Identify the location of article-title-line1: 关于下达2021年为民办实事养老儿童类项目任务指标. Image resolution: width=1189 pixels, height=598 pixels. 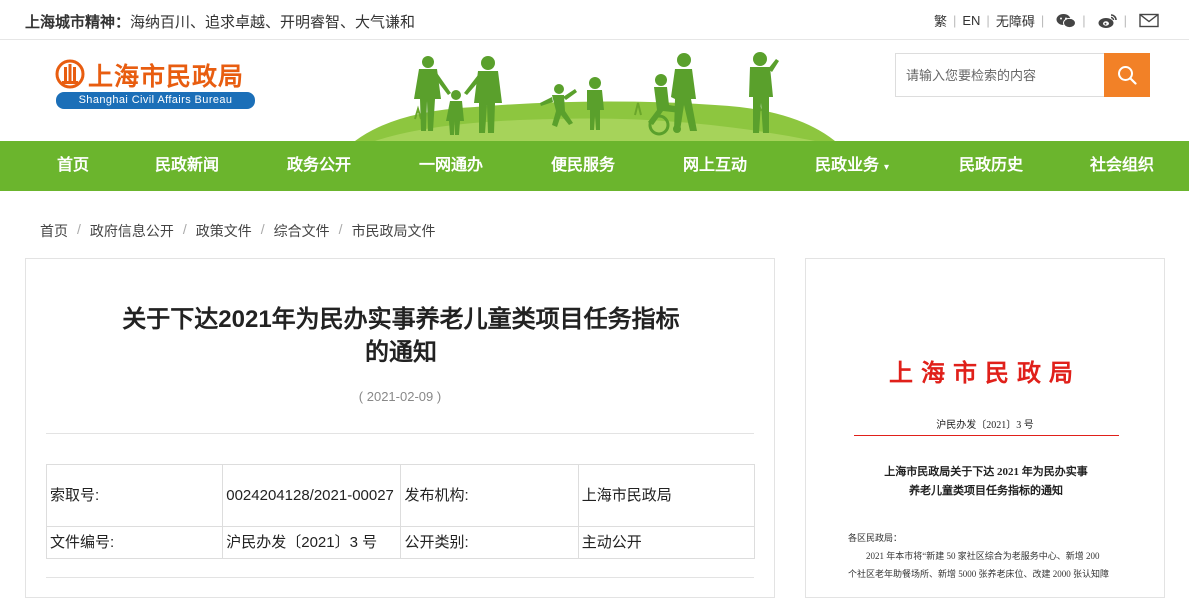
(401, 319).